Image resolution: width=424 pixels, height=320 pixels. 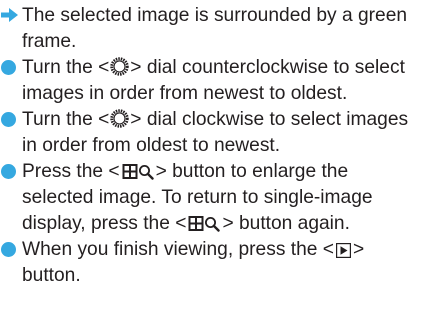 What do you see at coordinates (178, 249) in the screenshot?
I see `item-text-before: When you finish viewing, press the <` at bounding box center [178, 249].